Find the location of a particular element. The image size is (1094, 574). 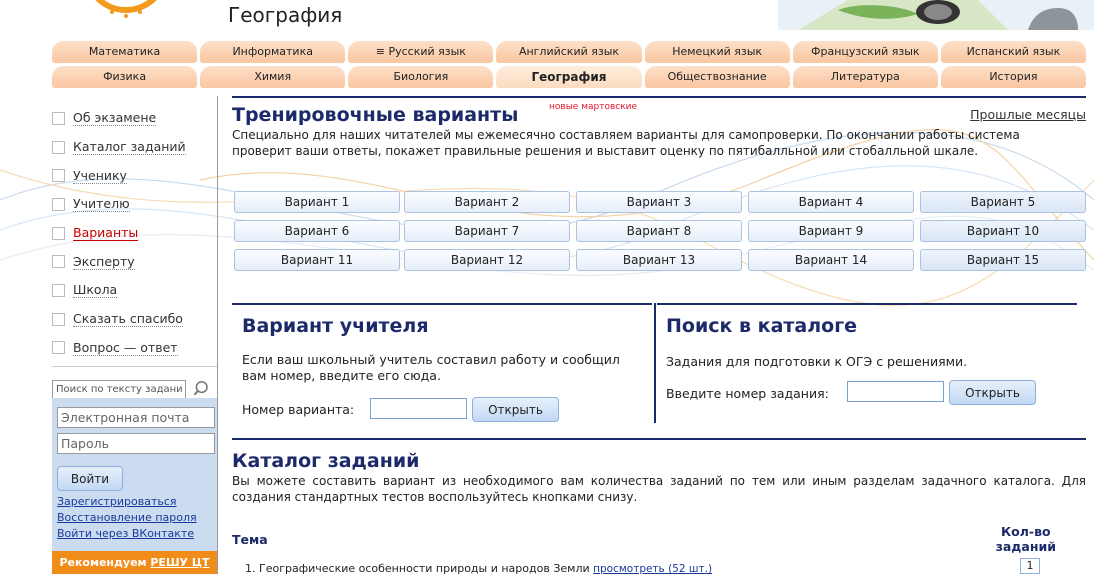

recommend-link: РЕШУ ЦТ is located at coordinates (179, 562).